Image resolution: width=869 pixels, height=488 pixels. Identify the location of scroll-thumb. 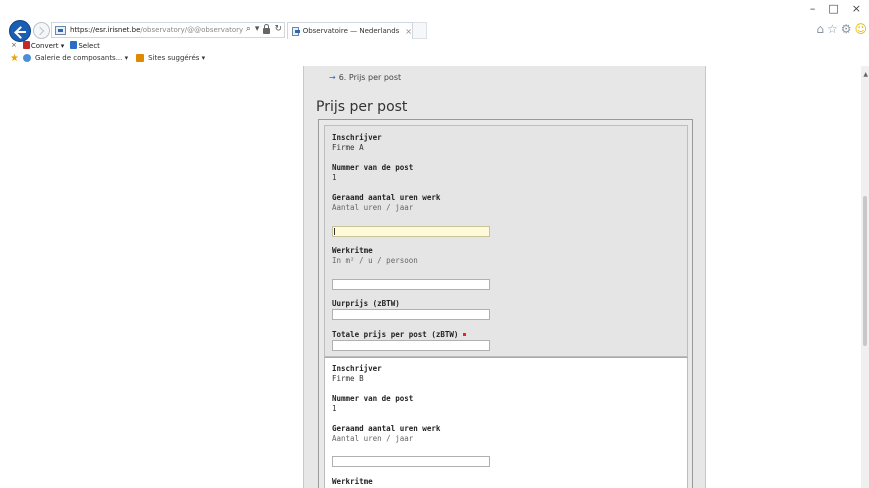
(865, 271).